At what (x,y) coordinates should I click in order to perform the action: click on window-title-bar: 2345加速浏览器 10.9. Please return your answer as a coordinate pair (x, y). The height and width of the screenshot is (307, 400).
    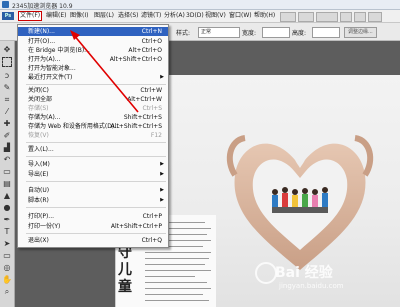
    Looking at the image, I should click on (200, 5).